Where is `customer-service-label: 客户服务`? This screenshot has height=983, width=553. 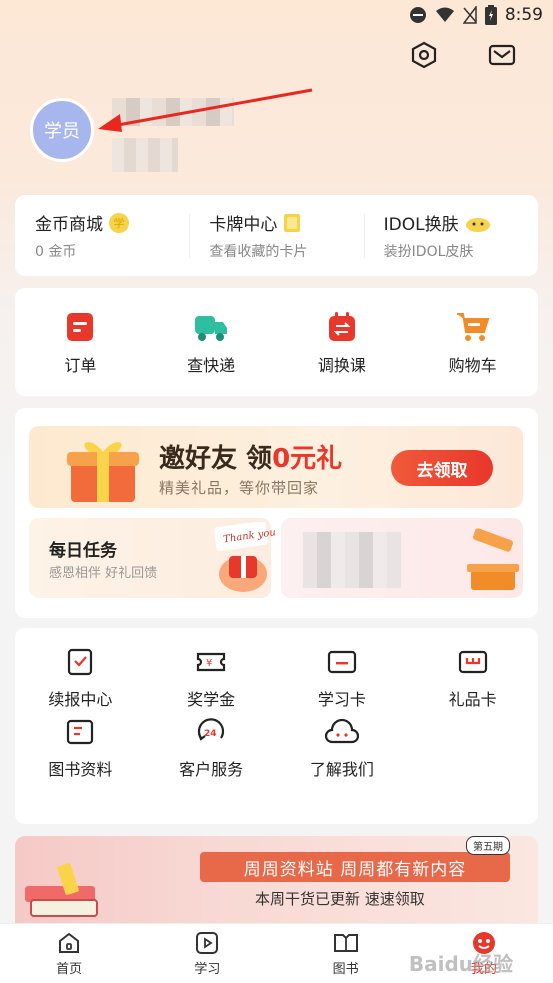
customer-service-label: 客户服务 is located at coordinates (211, 769).